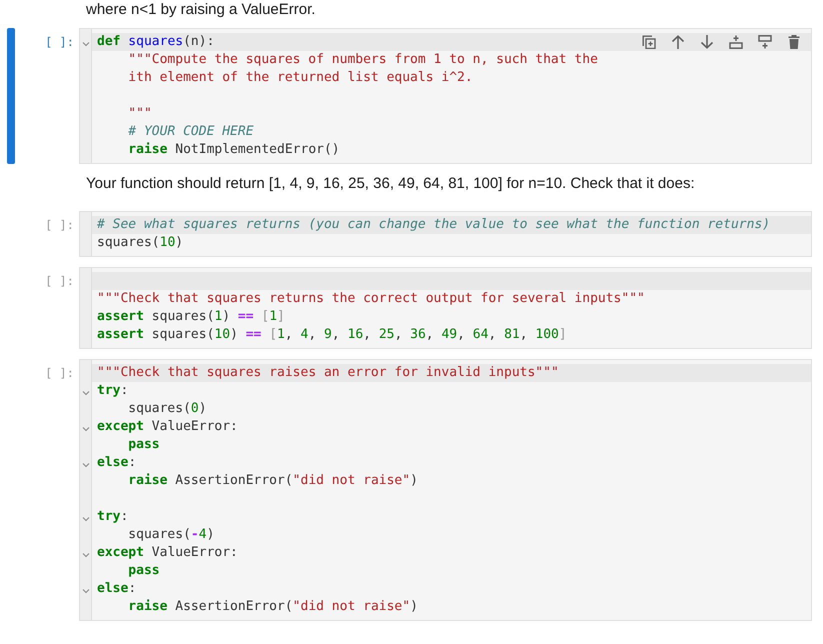 This screenshot has width=823, height=644. I want to click on code-cell: """Check that squares returns the correct output for several inputs""" assert squares(1) == [1] assert squares(10) == [1, 4, 9, 16, 25, 36, 49, 64, 81, 100], so click(445, 308).